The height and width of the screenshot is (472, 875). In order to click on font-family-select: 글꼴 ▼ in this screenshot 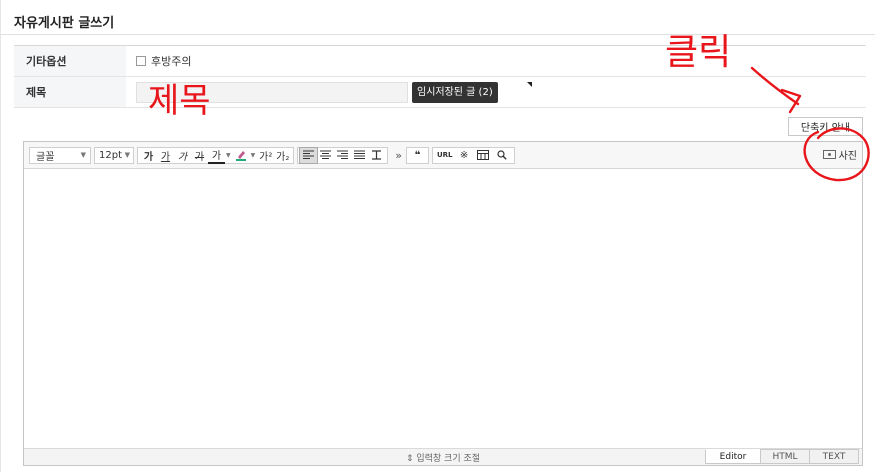, I will do `click(60, 155)`.